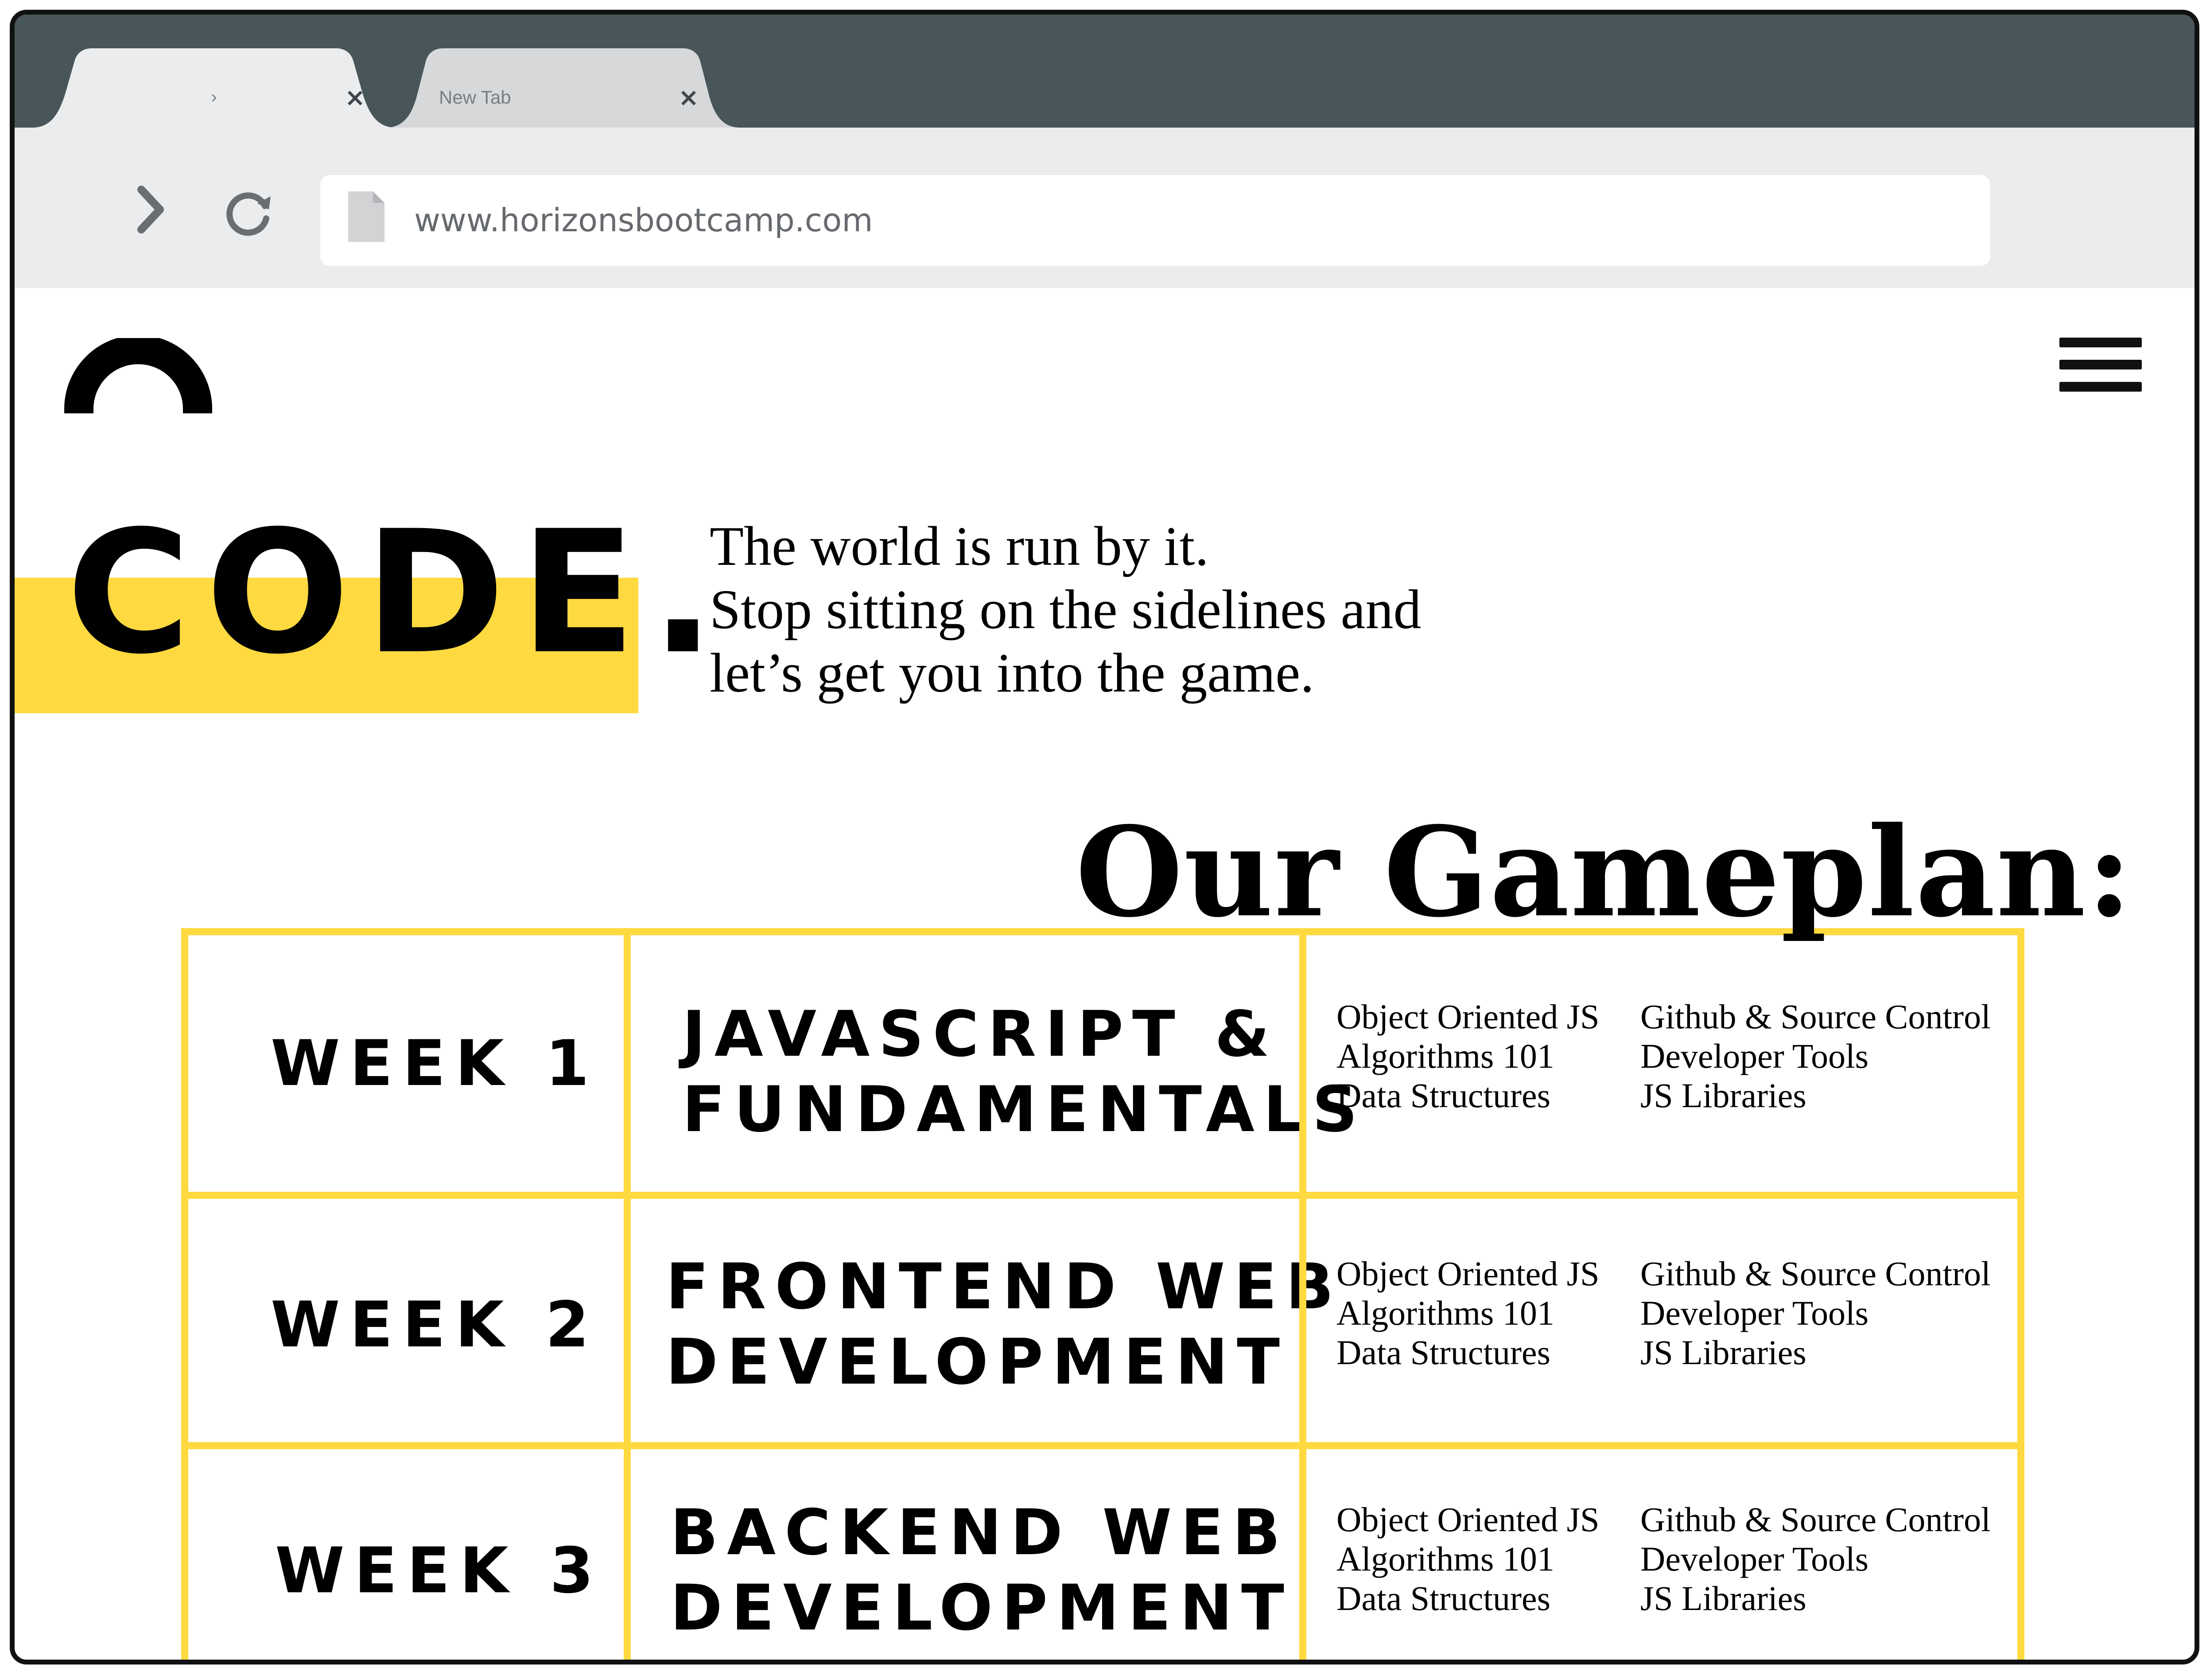 The height and width of the screenshot is (1680, 2210). Describe the element at coordinates (1167, 220) in the screenshot. I see `url-input` at that location.